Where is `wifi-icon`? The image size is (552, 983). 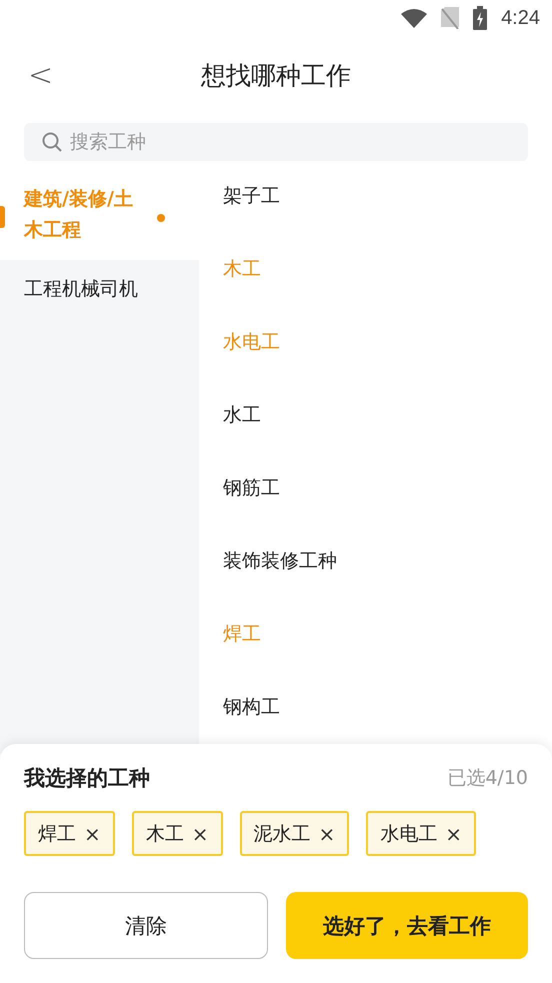 wifi-icon is located at coordinates (414, 18).